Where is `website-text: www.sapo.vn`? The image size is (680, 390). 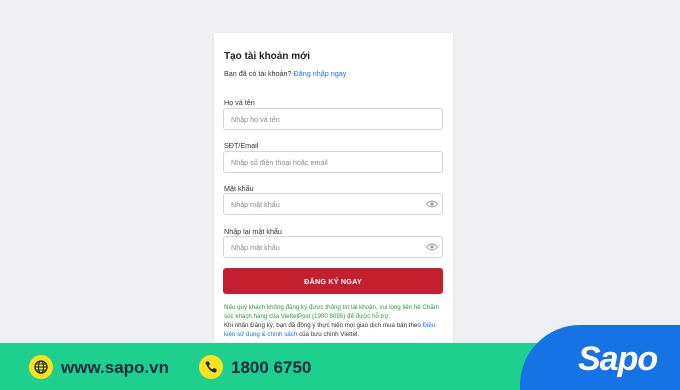
website-text: www.sapo.vn is located at coordinates (115, 367).